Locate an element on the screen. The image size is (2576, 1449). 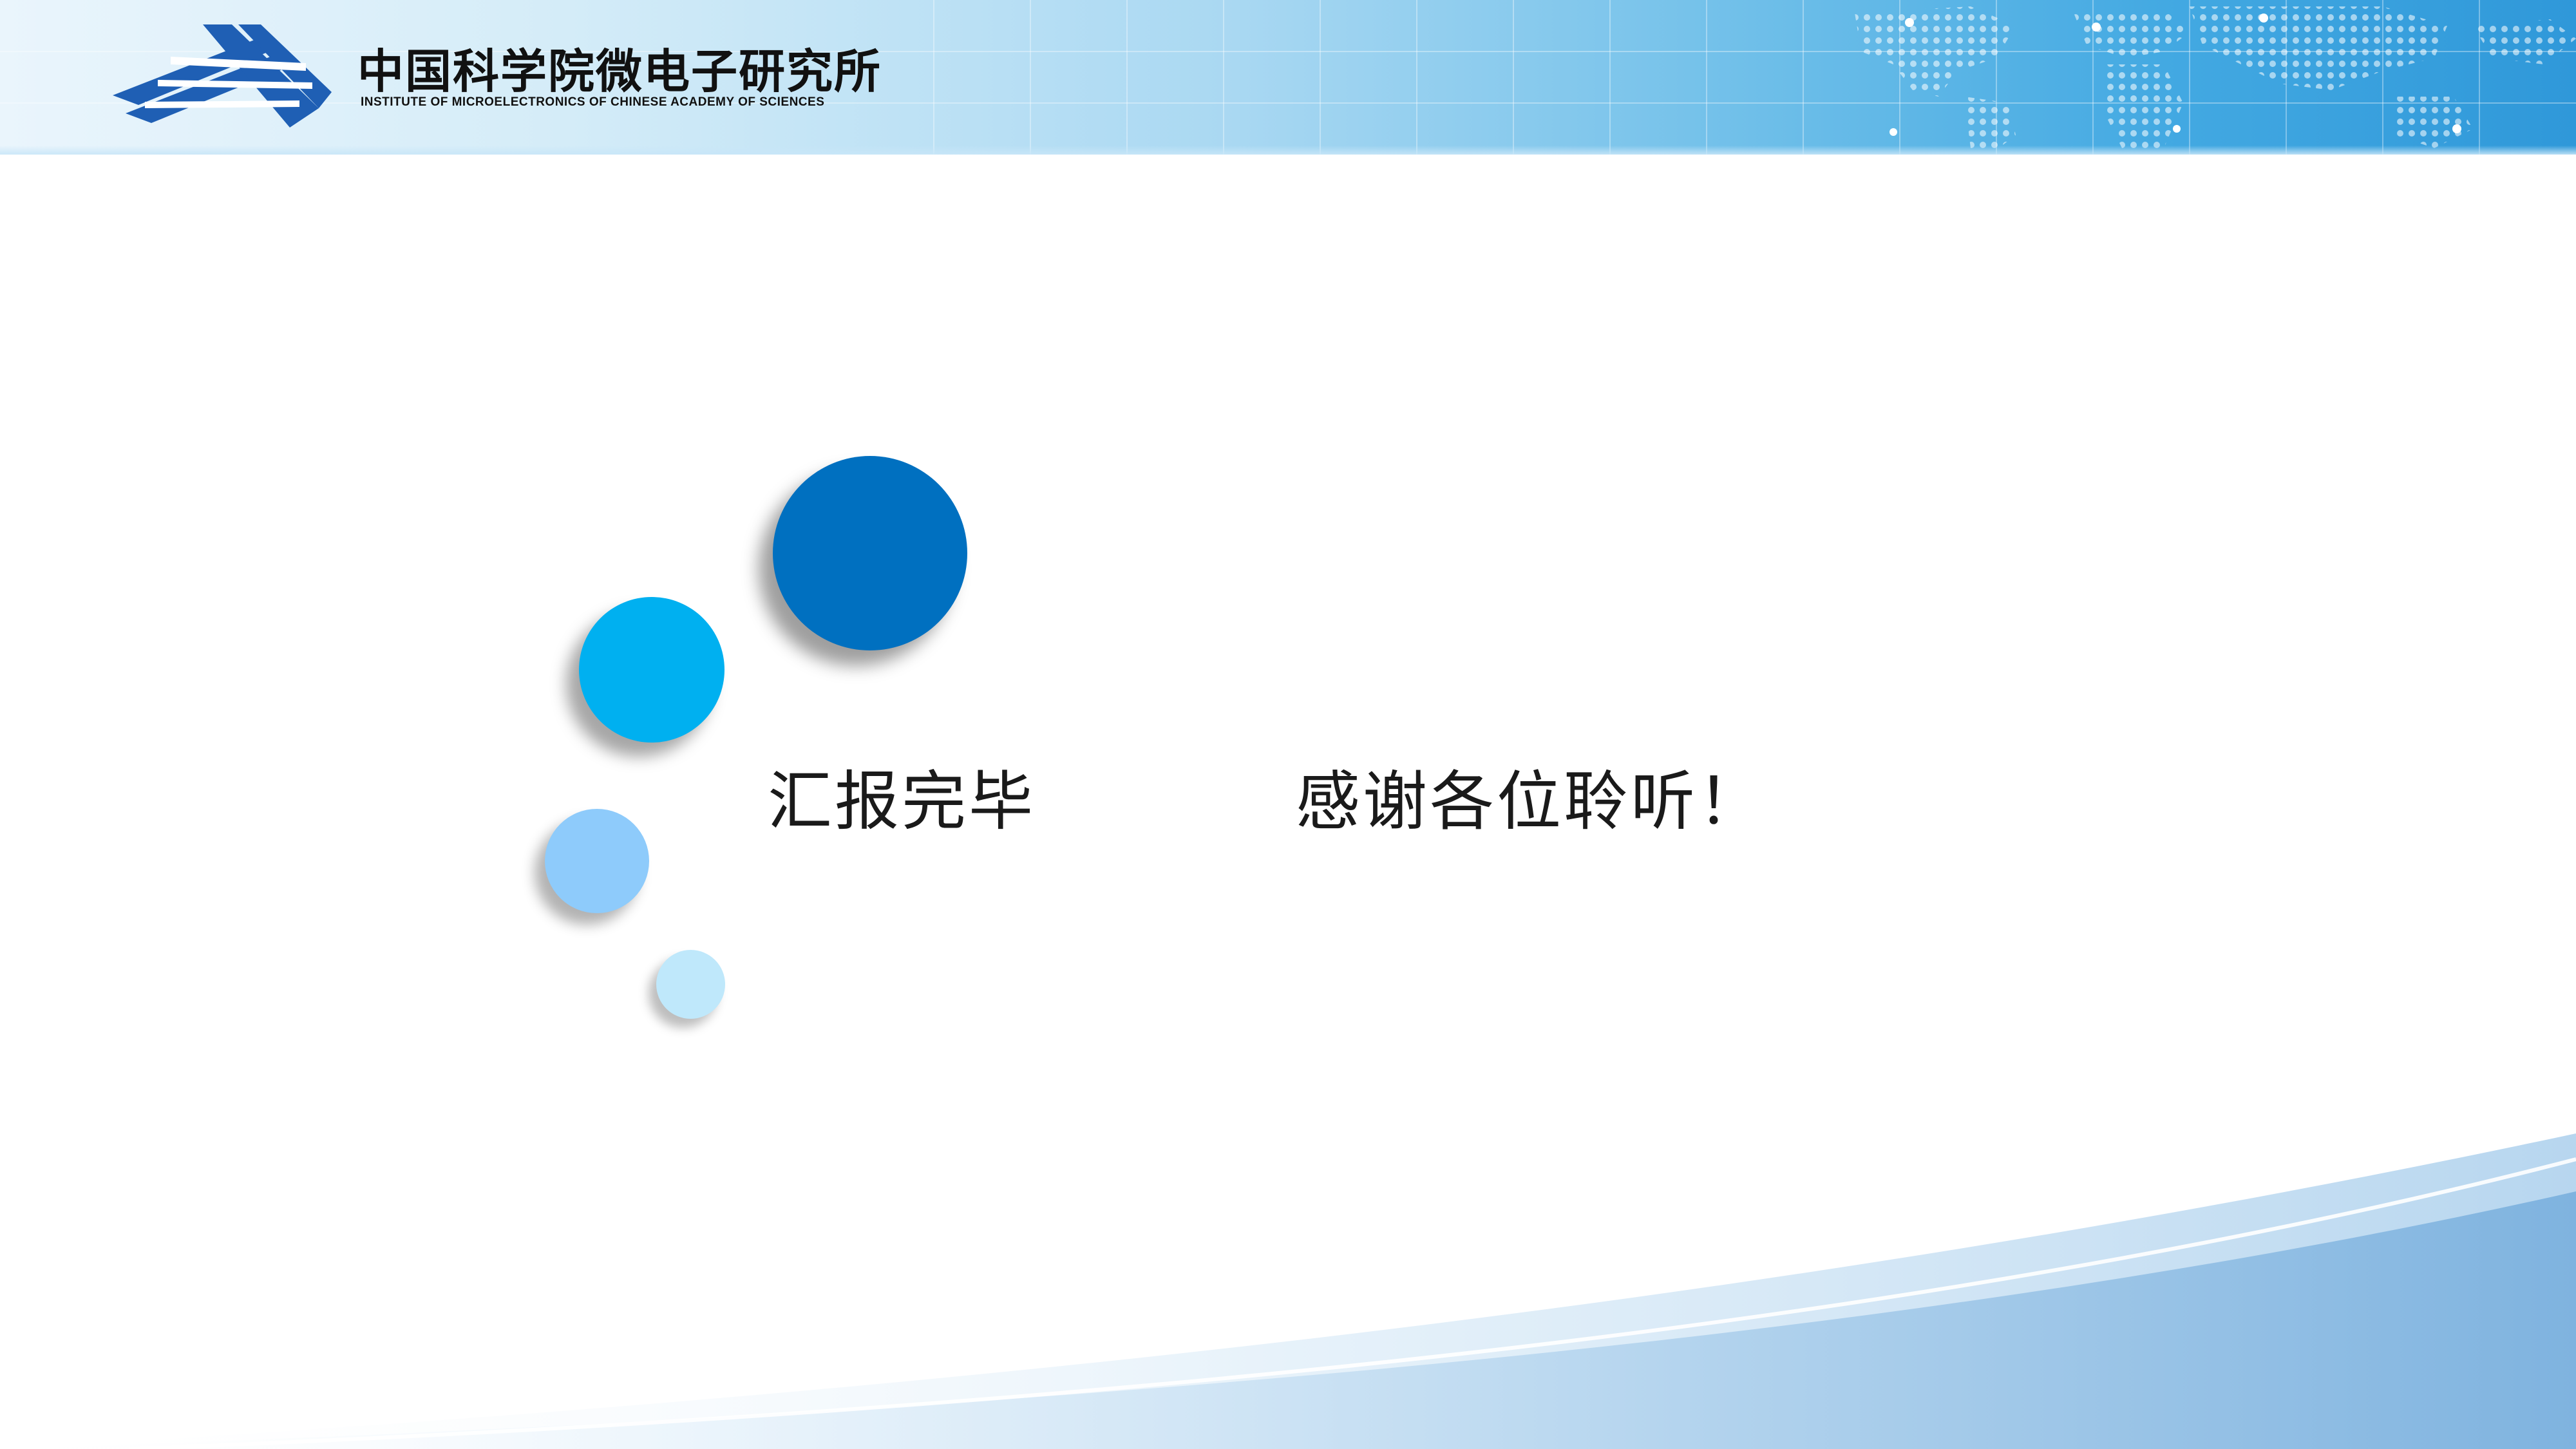
decor-circle-light-blue is located at coordinates (597, 861).